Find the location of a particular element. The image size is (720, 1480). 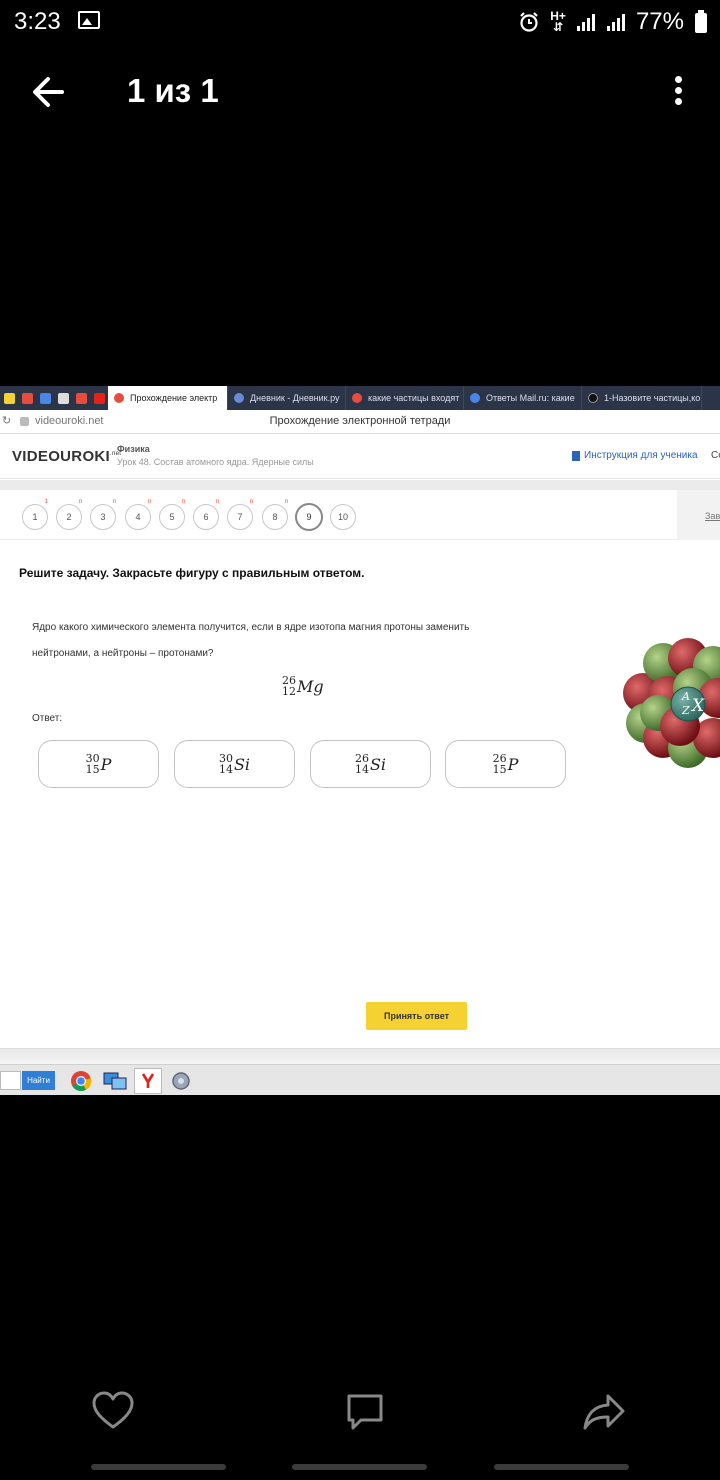

network-type: H+ ⇵ is located at coordinates (558, 21).